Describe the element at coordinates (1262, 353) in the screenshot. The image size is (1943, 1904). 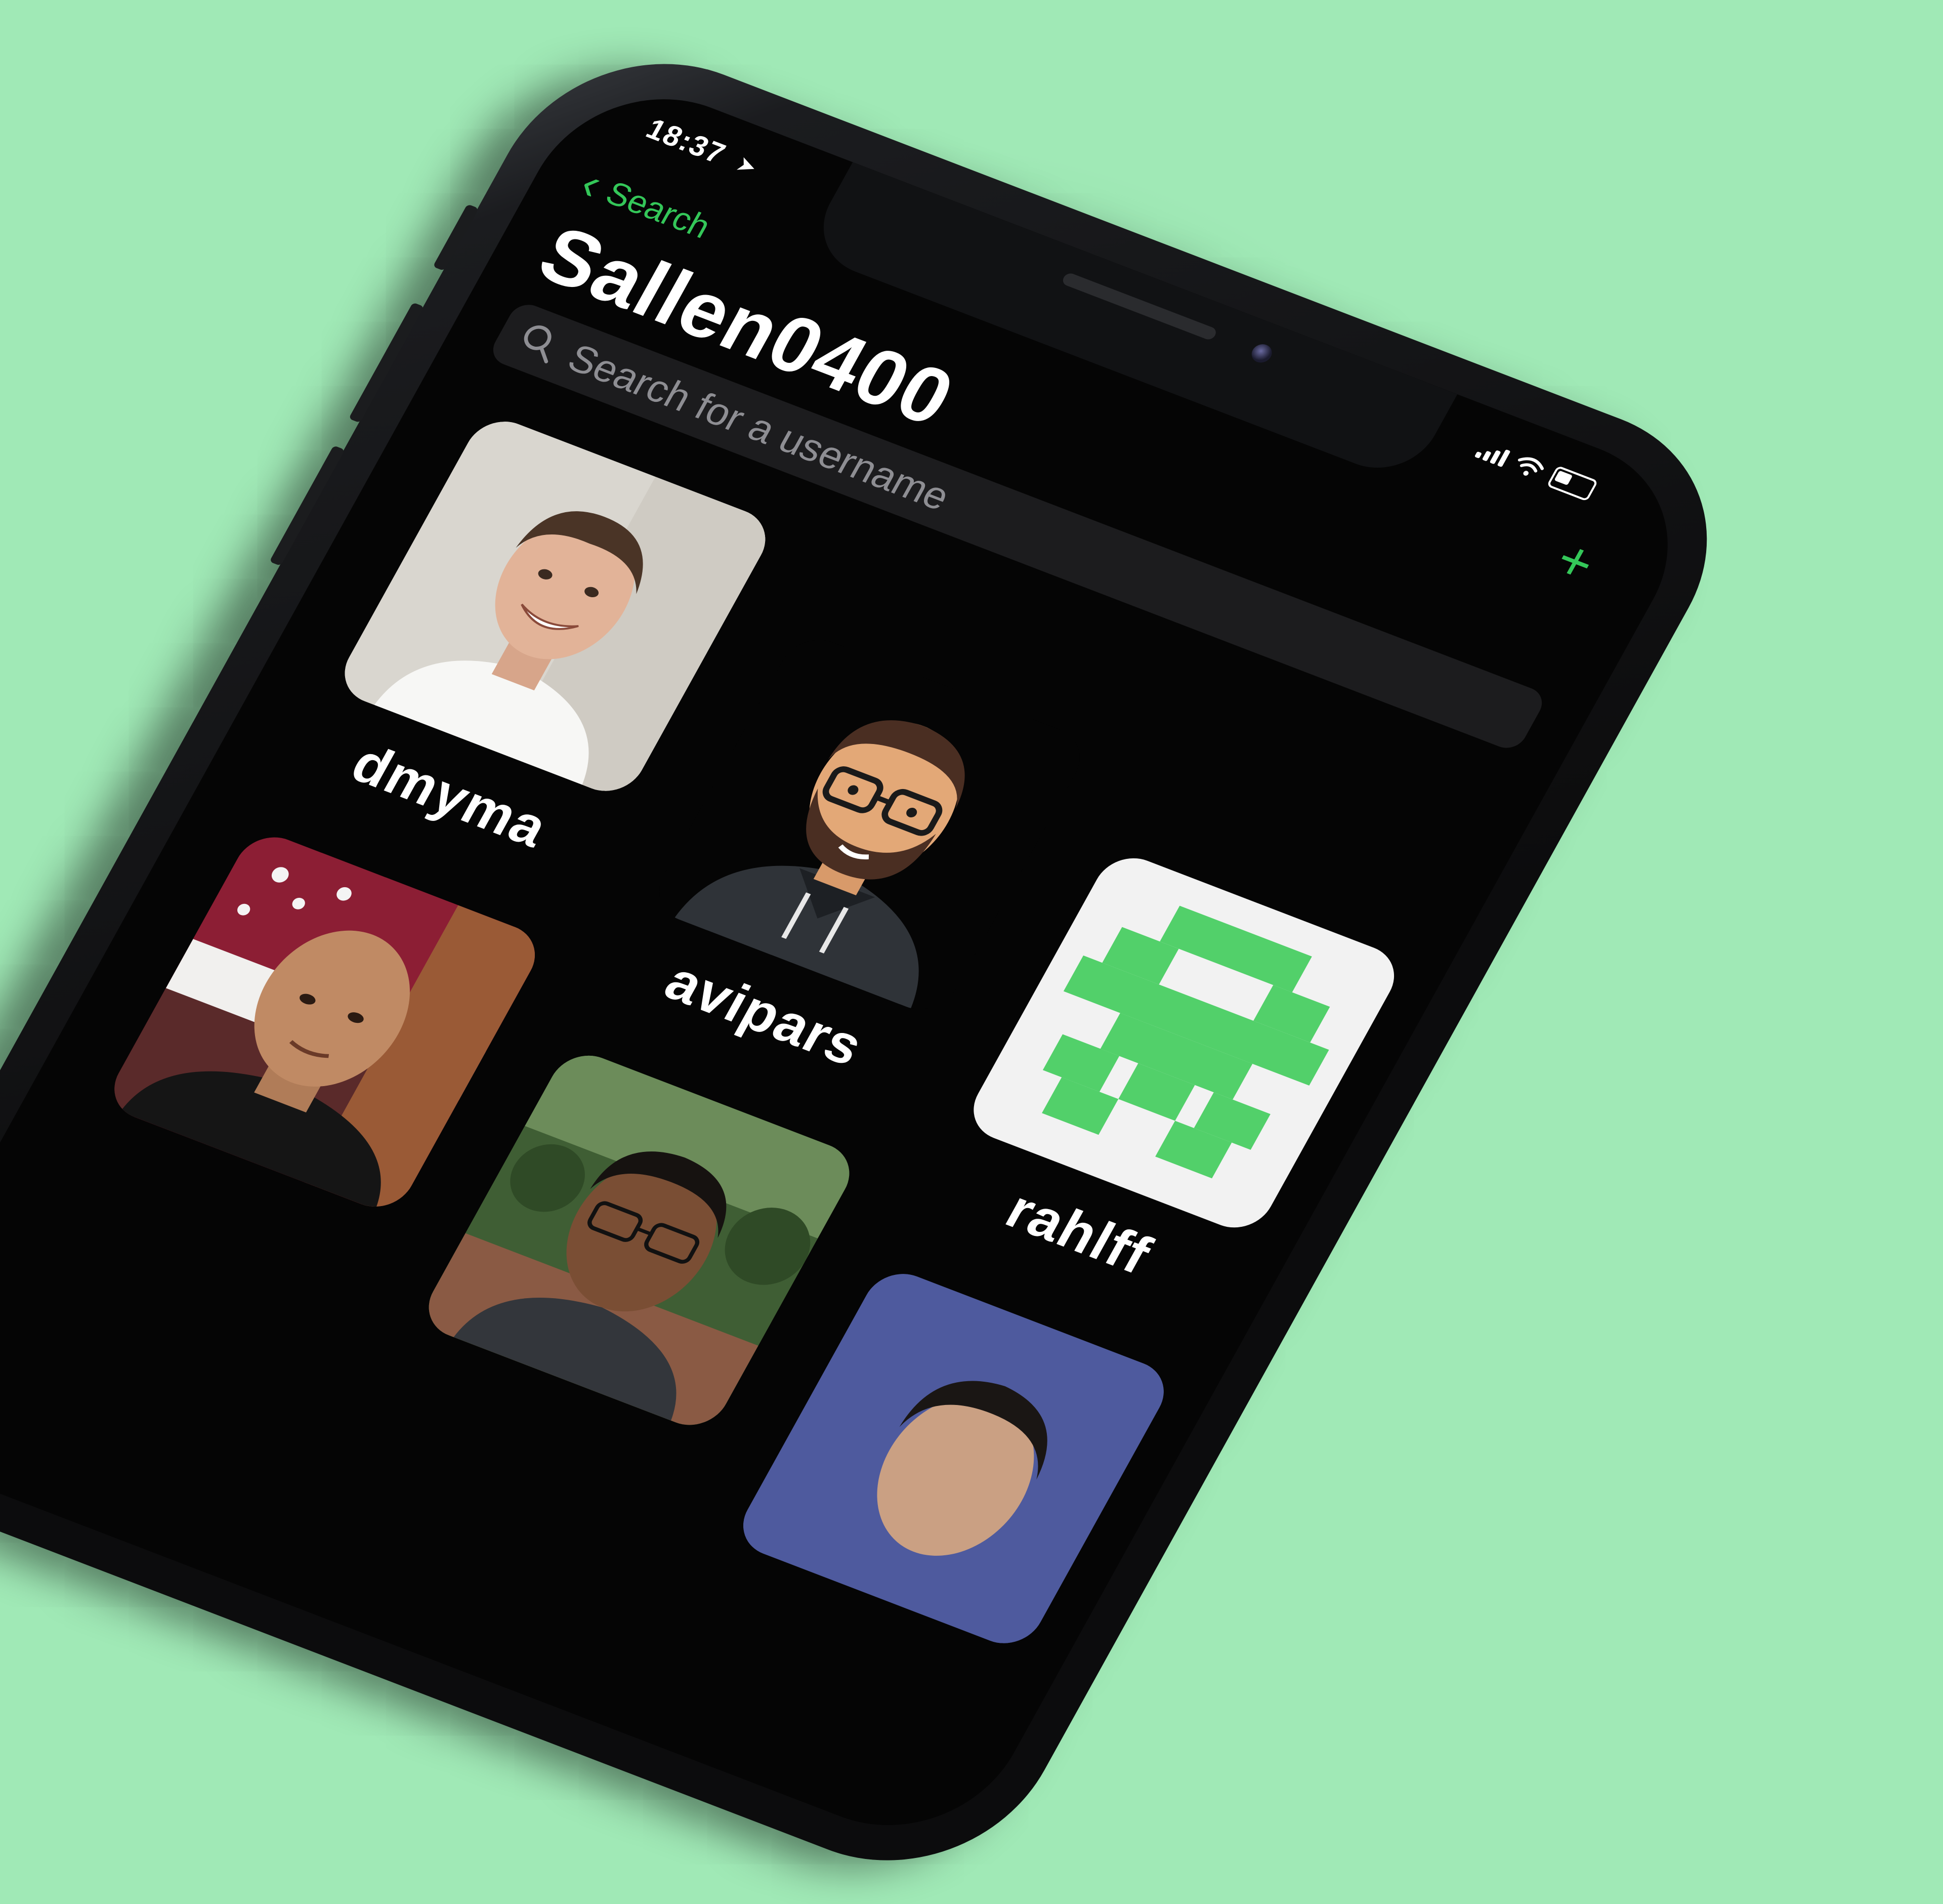
I see `front-camera` at that location.